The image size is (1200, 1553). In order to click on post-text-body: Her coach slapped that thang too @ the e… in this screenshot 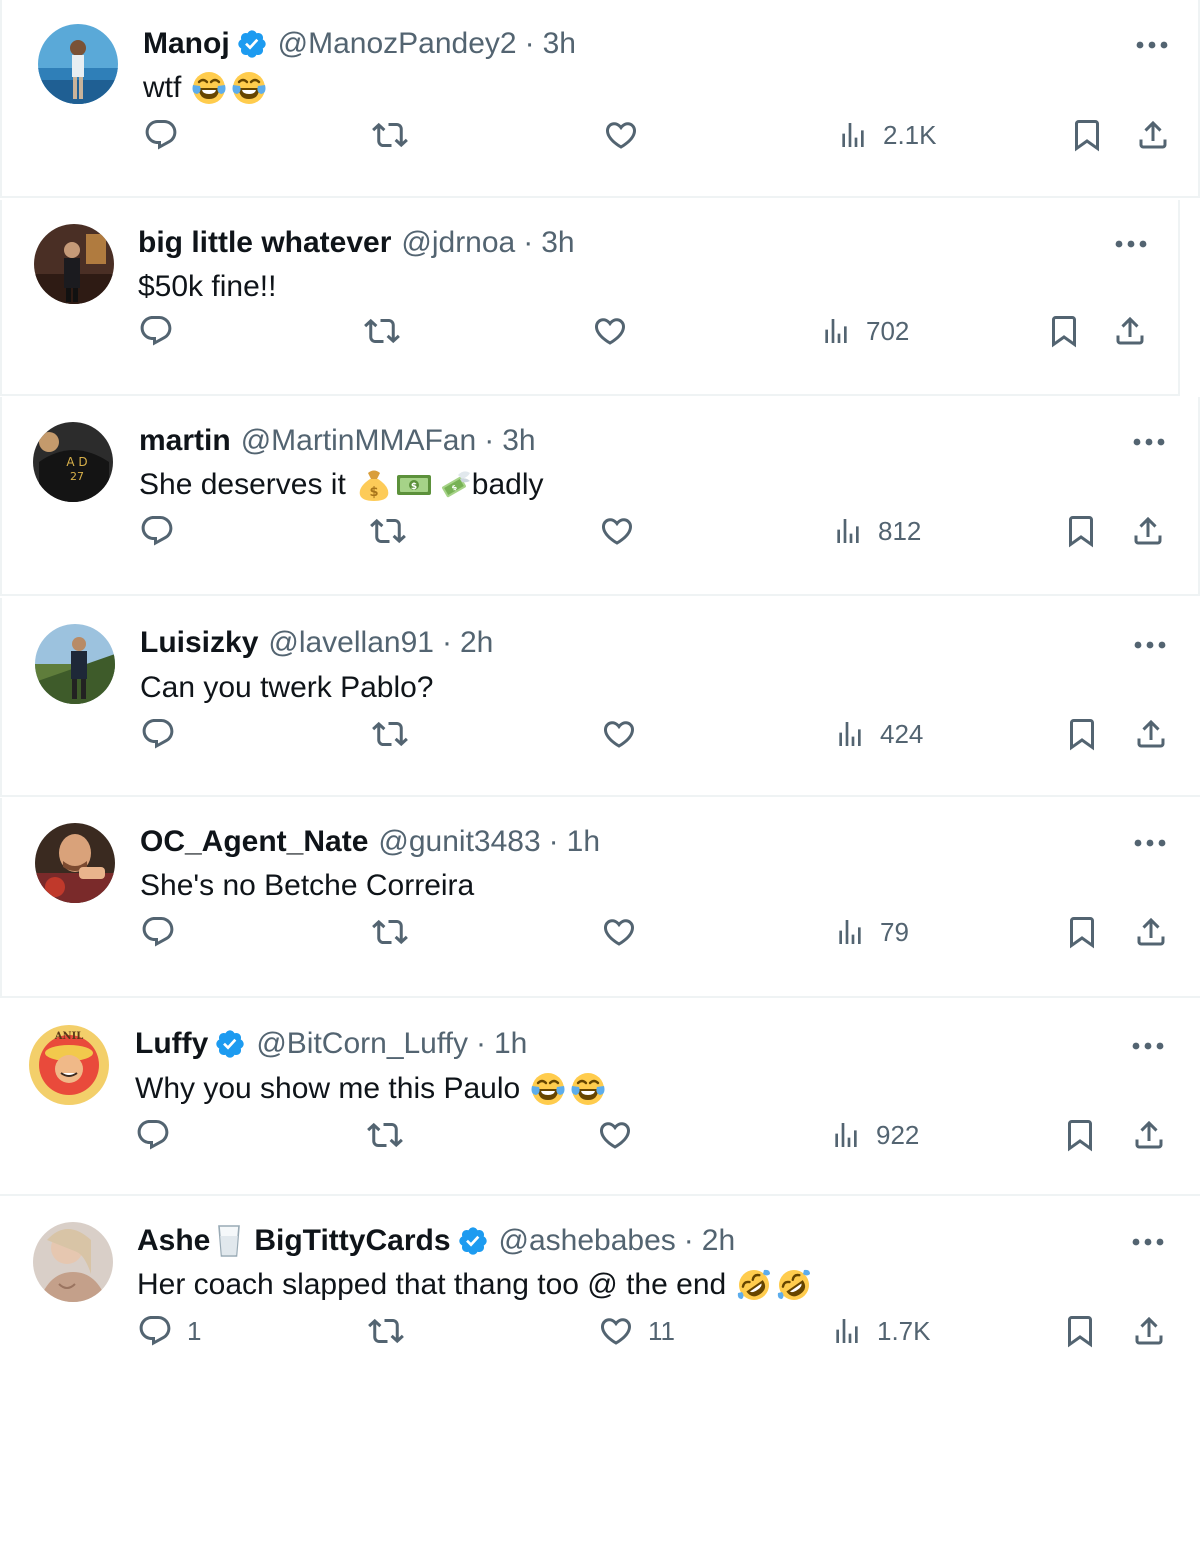, I will do `click(432, 1284)`.